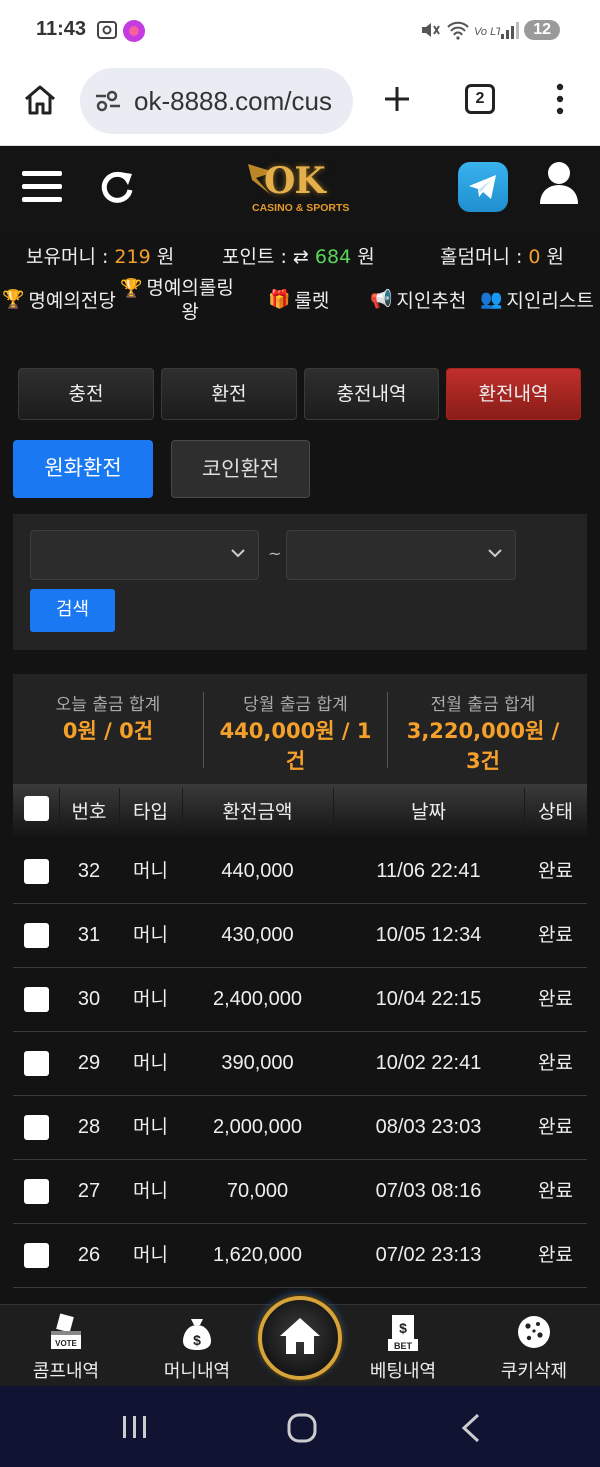 Image resolution: width=600 pixels, height=1467 pixels. Describe the element at coordinates (42, 187) in the screenshot. I see `hamburger-menu-icon` at that location.